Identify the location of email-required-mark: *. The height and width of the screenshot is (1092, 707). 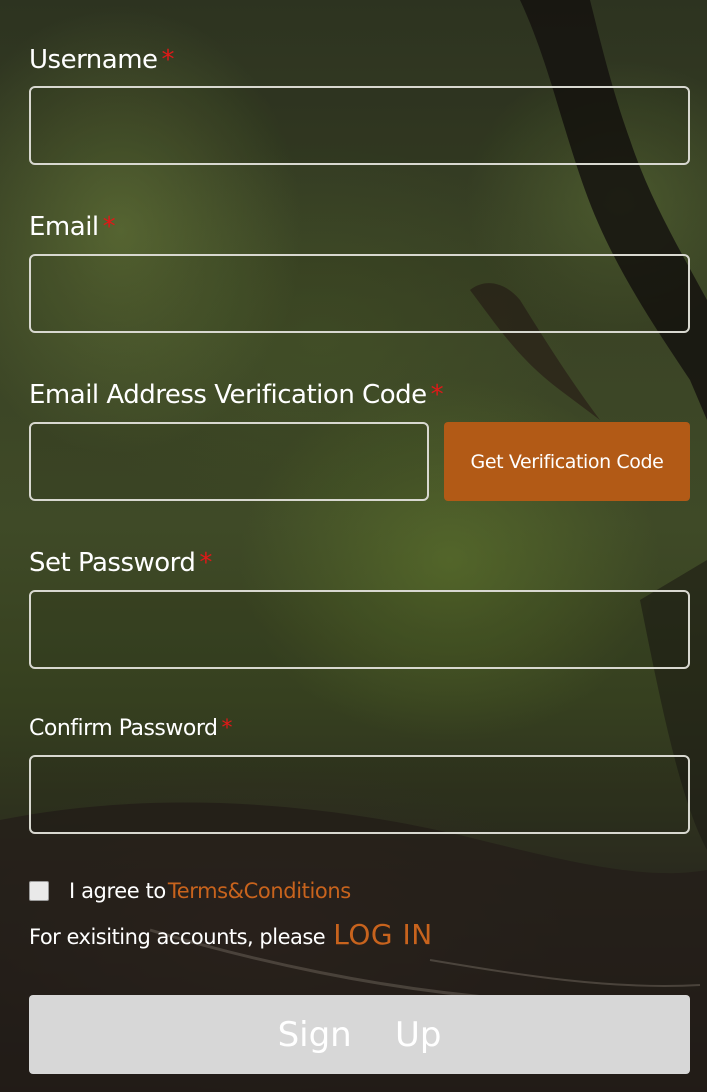
(109, 227).